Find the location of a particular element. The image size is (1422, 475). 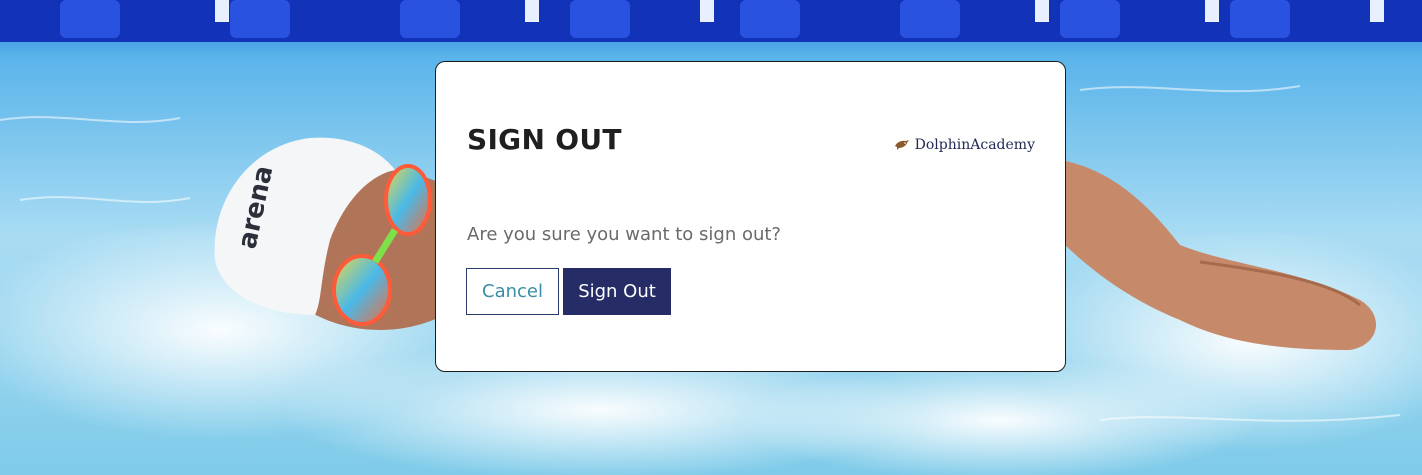

dialog-title: SIGN OUT is located at coordinates (544, 139).